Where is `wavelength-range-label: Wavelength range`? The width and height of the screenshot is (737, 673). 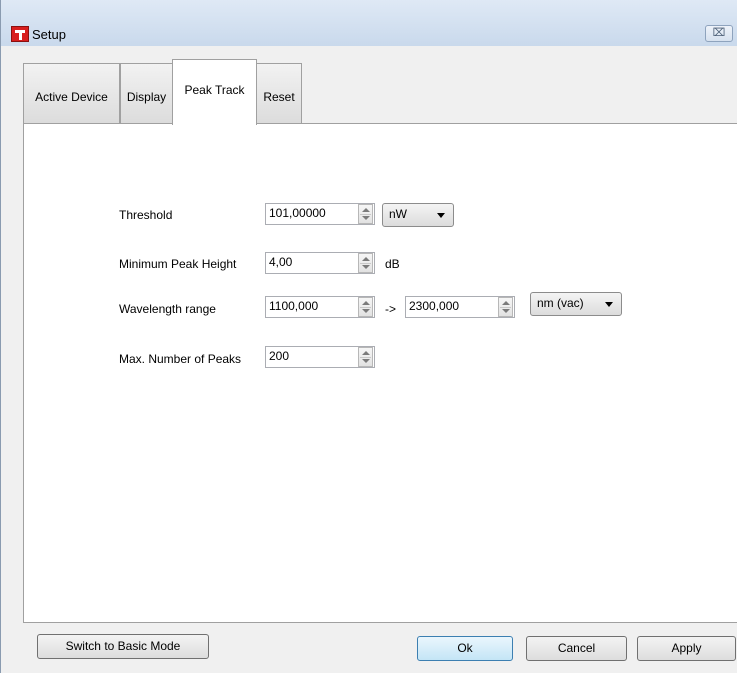 wavelength-range-label: Wavelength range is located at coordinates (167, 309).